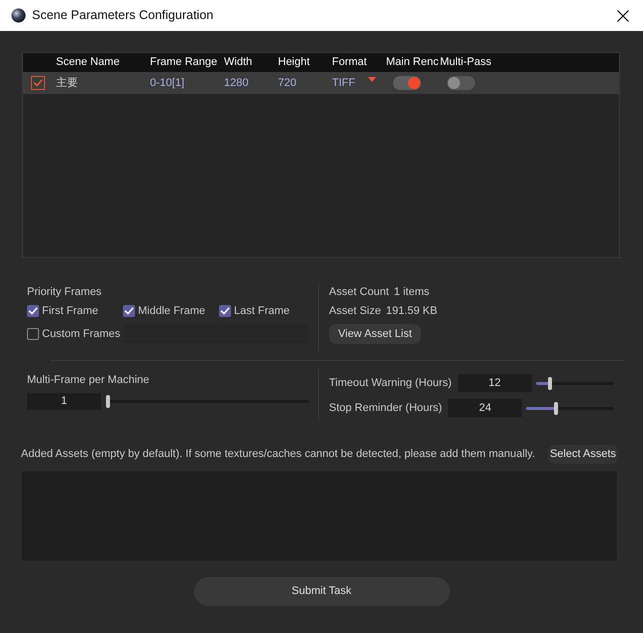  I want to click on close-icon, so click(623, 16).